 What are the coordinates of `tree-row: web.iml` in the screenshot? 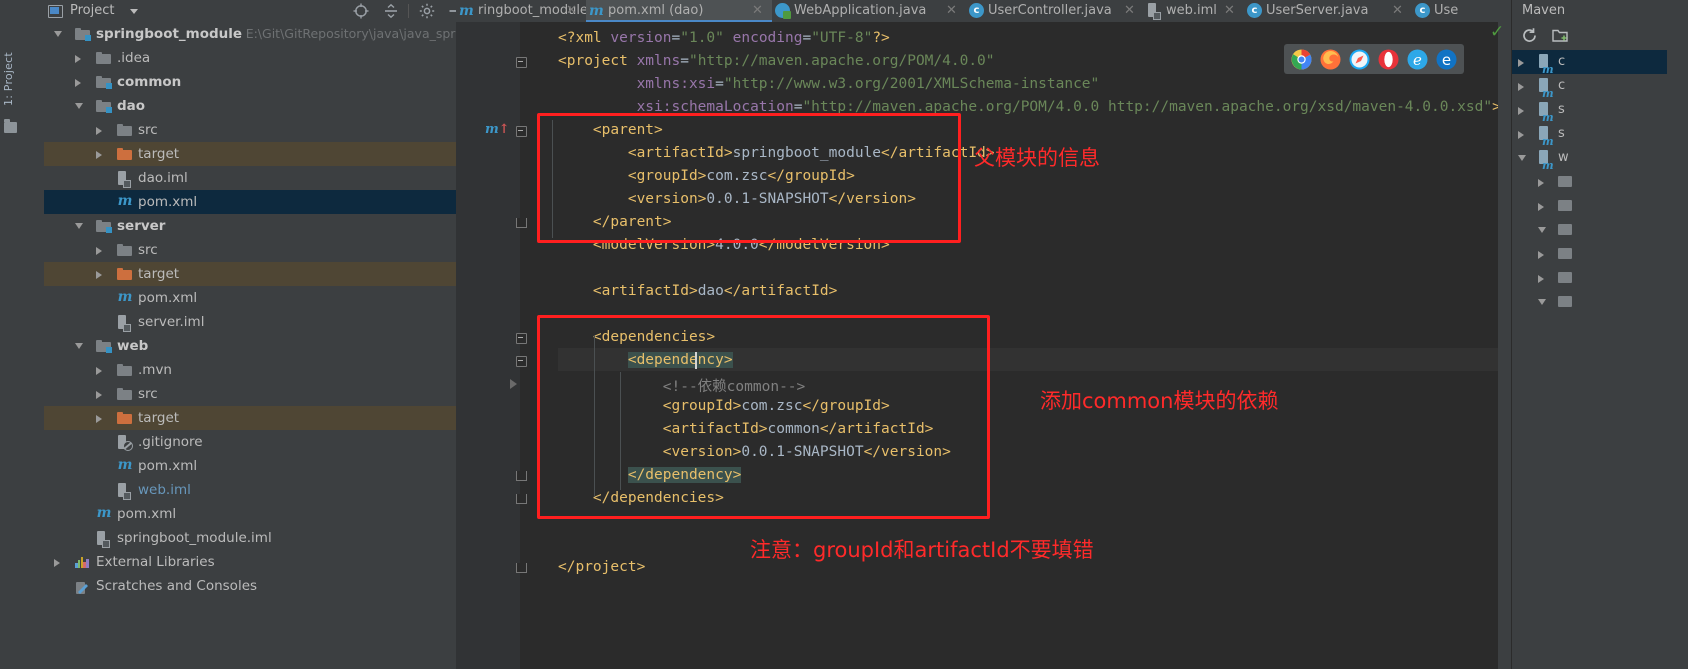 It's located at (261, 490).